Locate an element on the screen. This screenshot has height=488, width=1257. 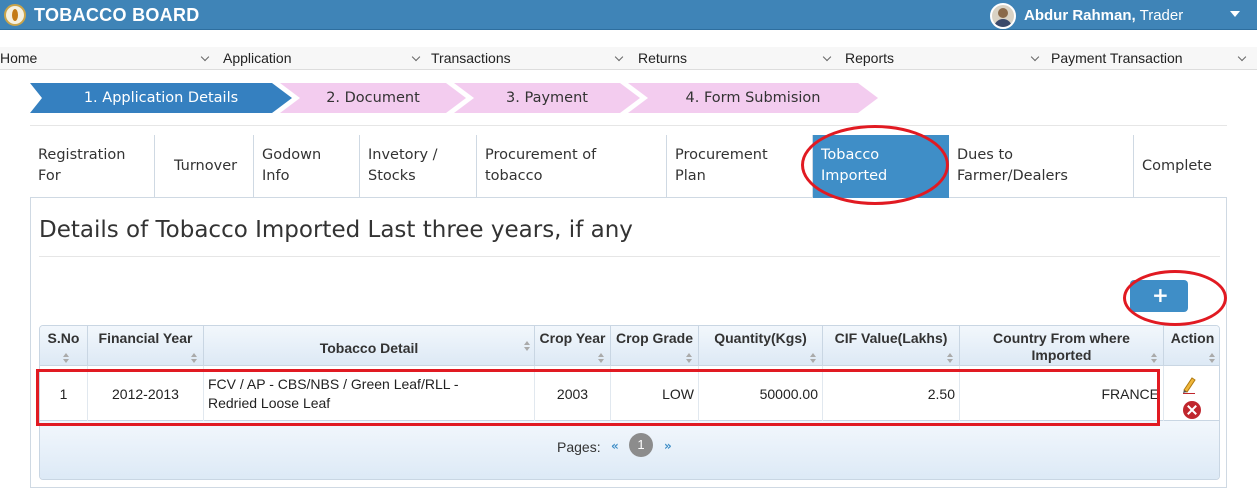
tab-label: Procurement is located at coordinates (721, 155).